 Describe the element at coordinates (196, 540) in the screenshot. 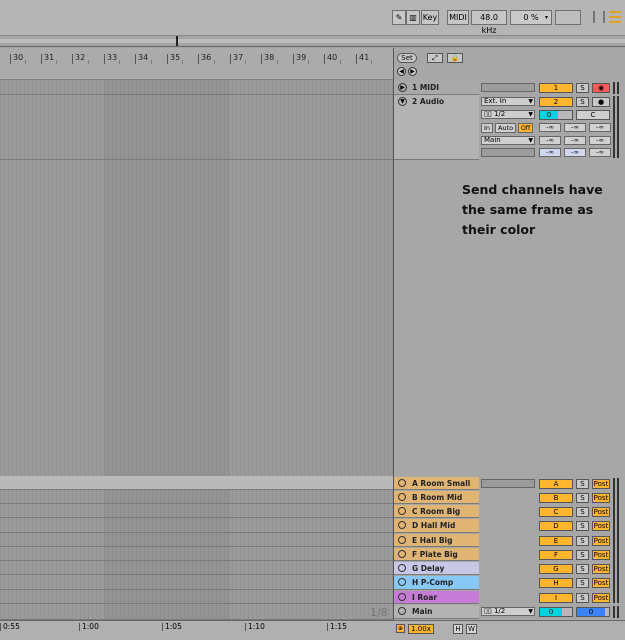

I see `return-lane-e` at that location.